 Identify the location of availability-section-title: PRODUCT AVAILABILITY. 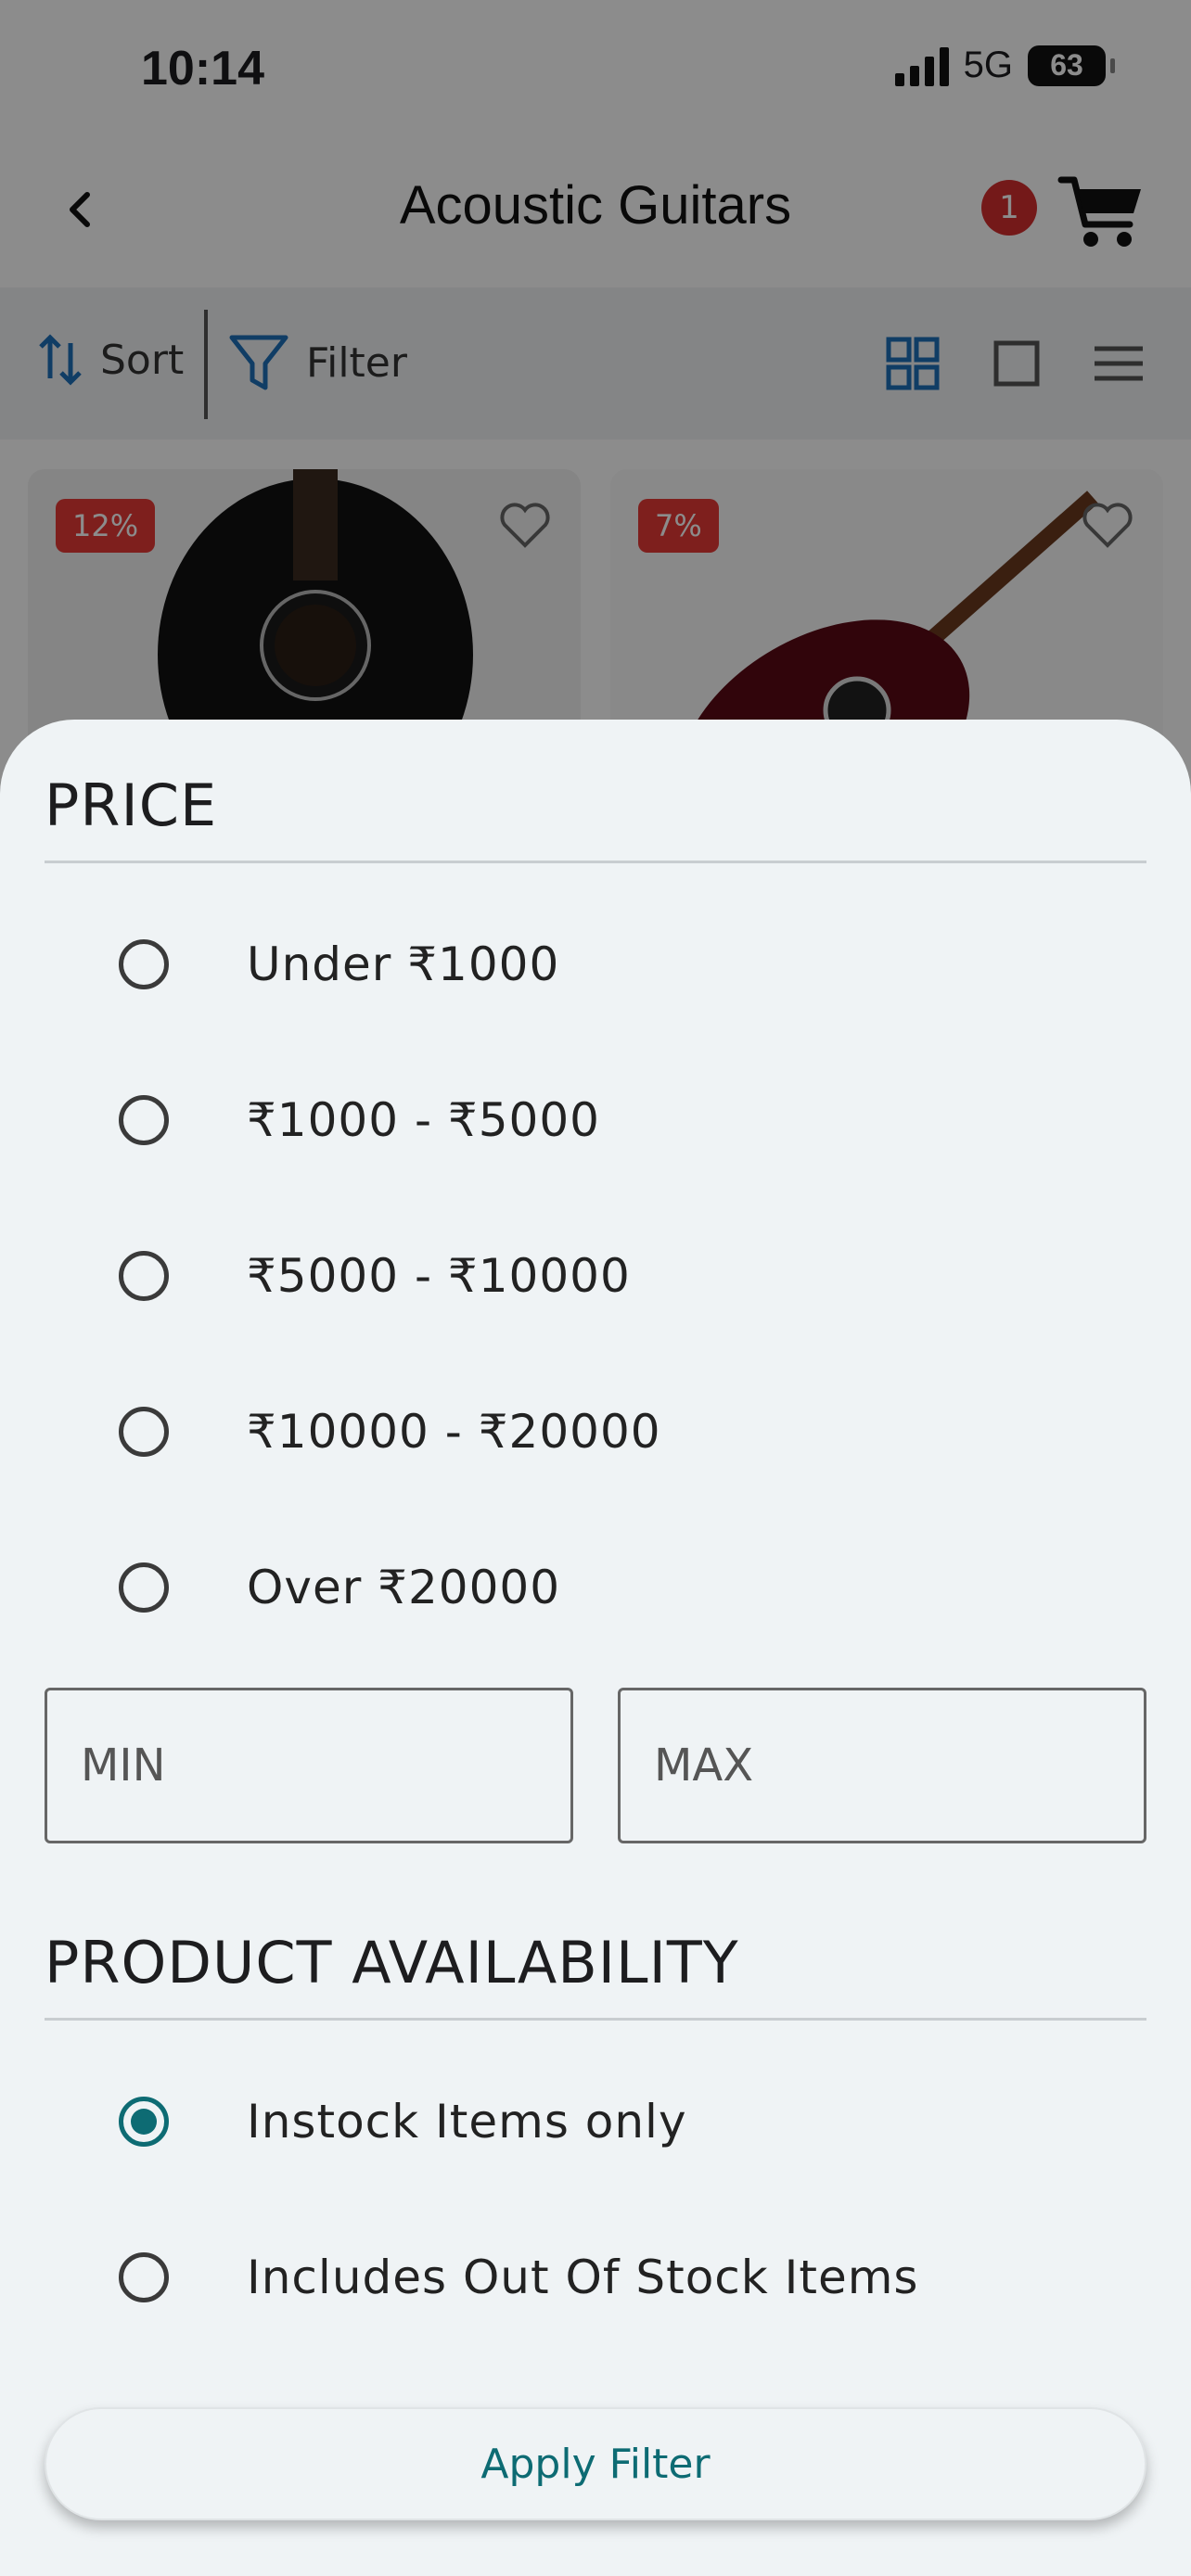
(392, 1963).